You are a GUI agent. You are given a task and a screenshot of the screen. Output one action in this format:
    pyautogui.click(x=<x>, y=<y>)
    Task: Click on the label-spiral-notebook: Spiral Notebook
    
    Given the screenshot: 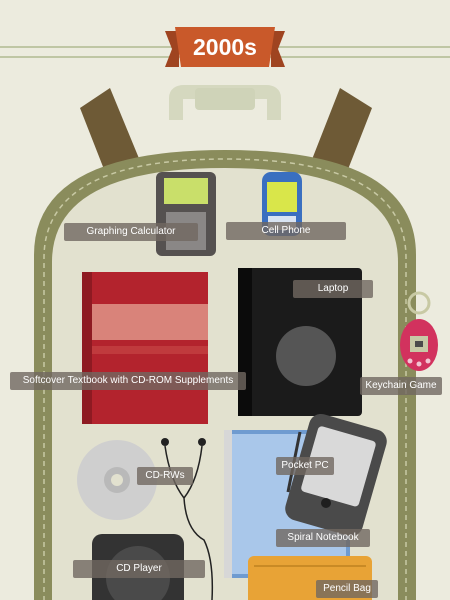 What is the action you would take?
    pyautogui.click(x=323, y=538)
    